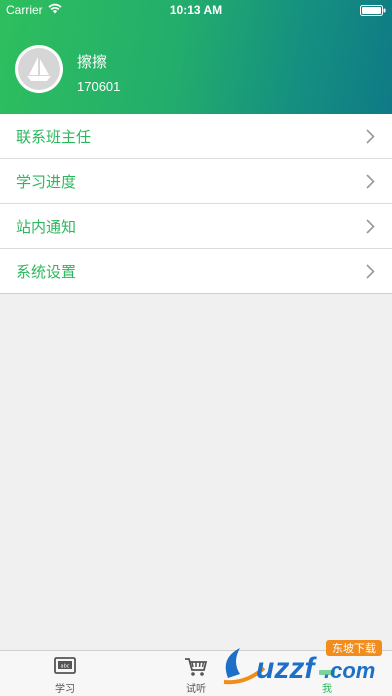 The image size is (392, 696). I want to click on menu-item-system-settings: 系统设置, so click(196, 271).